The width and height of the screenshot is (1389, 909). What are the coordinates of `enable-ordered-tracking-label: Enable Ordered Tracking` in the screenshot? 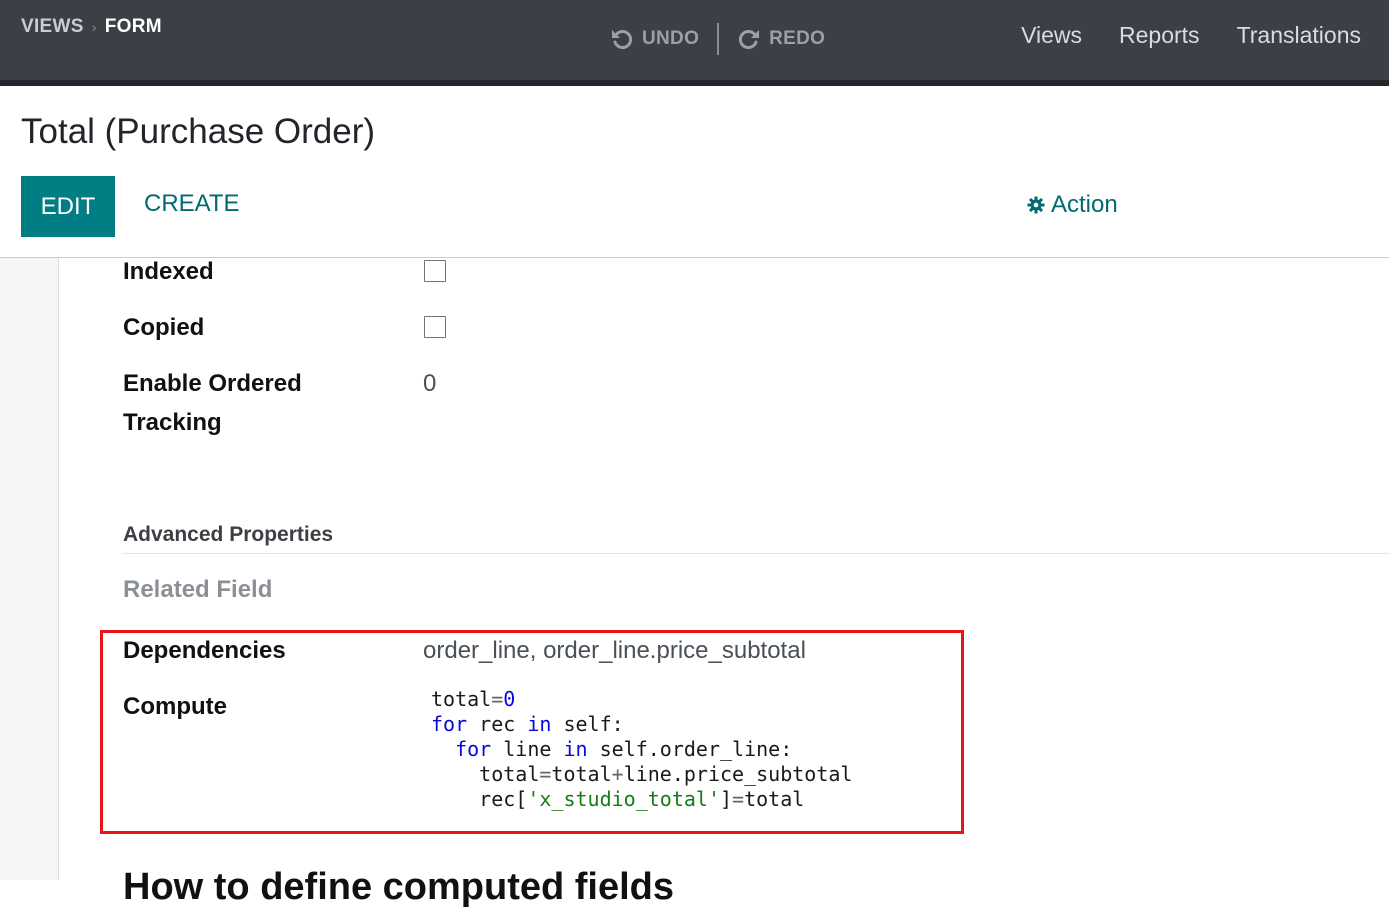 It's located at (212, 403).